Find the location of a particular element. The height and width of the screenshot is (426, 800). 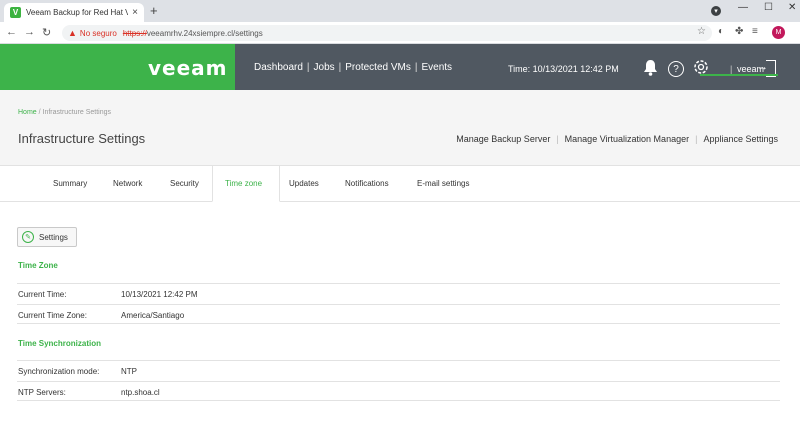

bell-icon is located at coordinates (650, 69).